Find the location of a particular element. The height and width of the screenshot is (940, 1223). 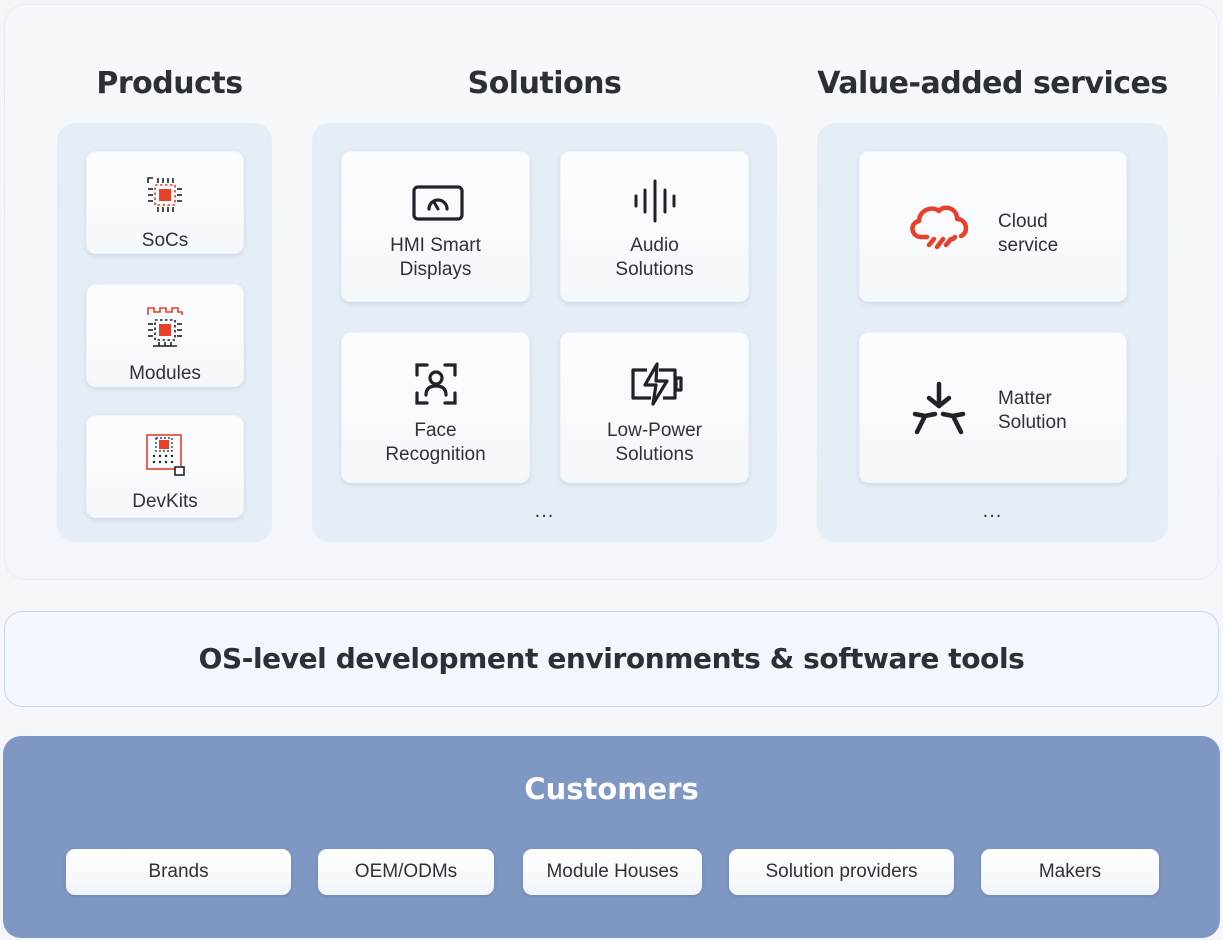

solution-label-hmi: HMI Smart Displays is located at coordinates (435, 257).